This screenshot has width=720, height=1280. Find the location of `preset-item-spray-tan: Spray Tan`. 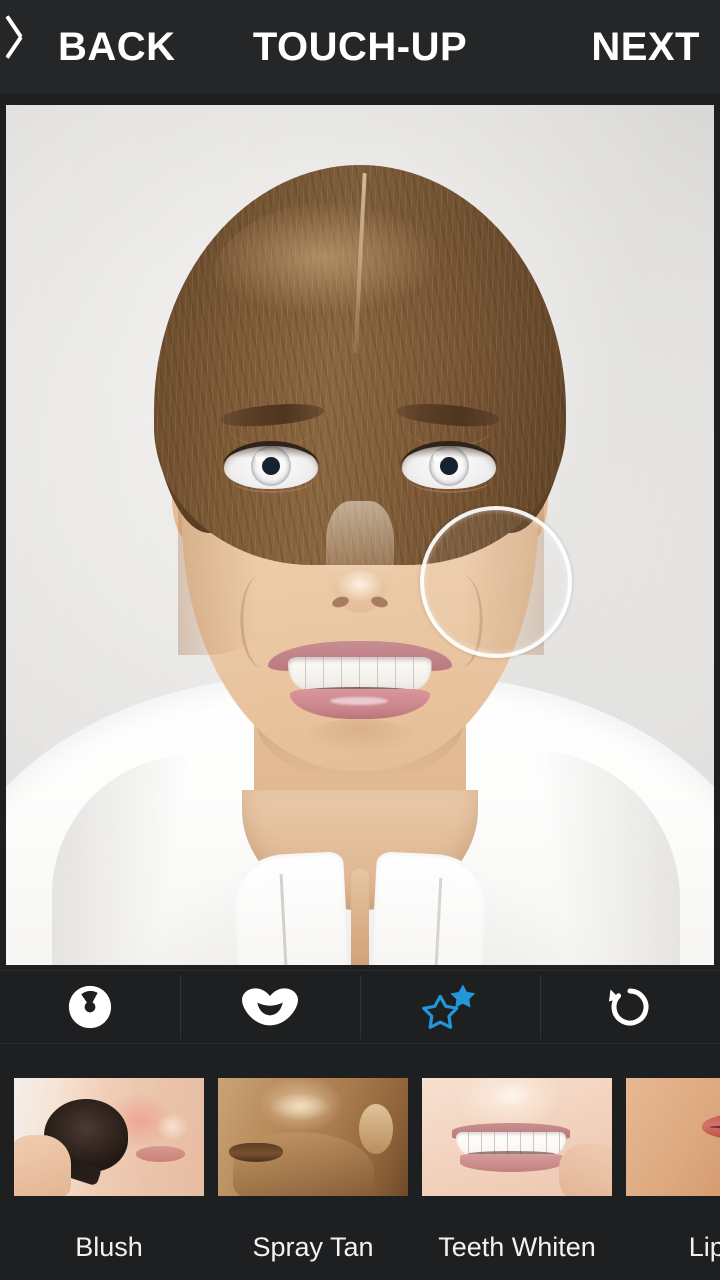

preset-item-spray-tan: Spray Tan is located at coordinates (313, 1169).